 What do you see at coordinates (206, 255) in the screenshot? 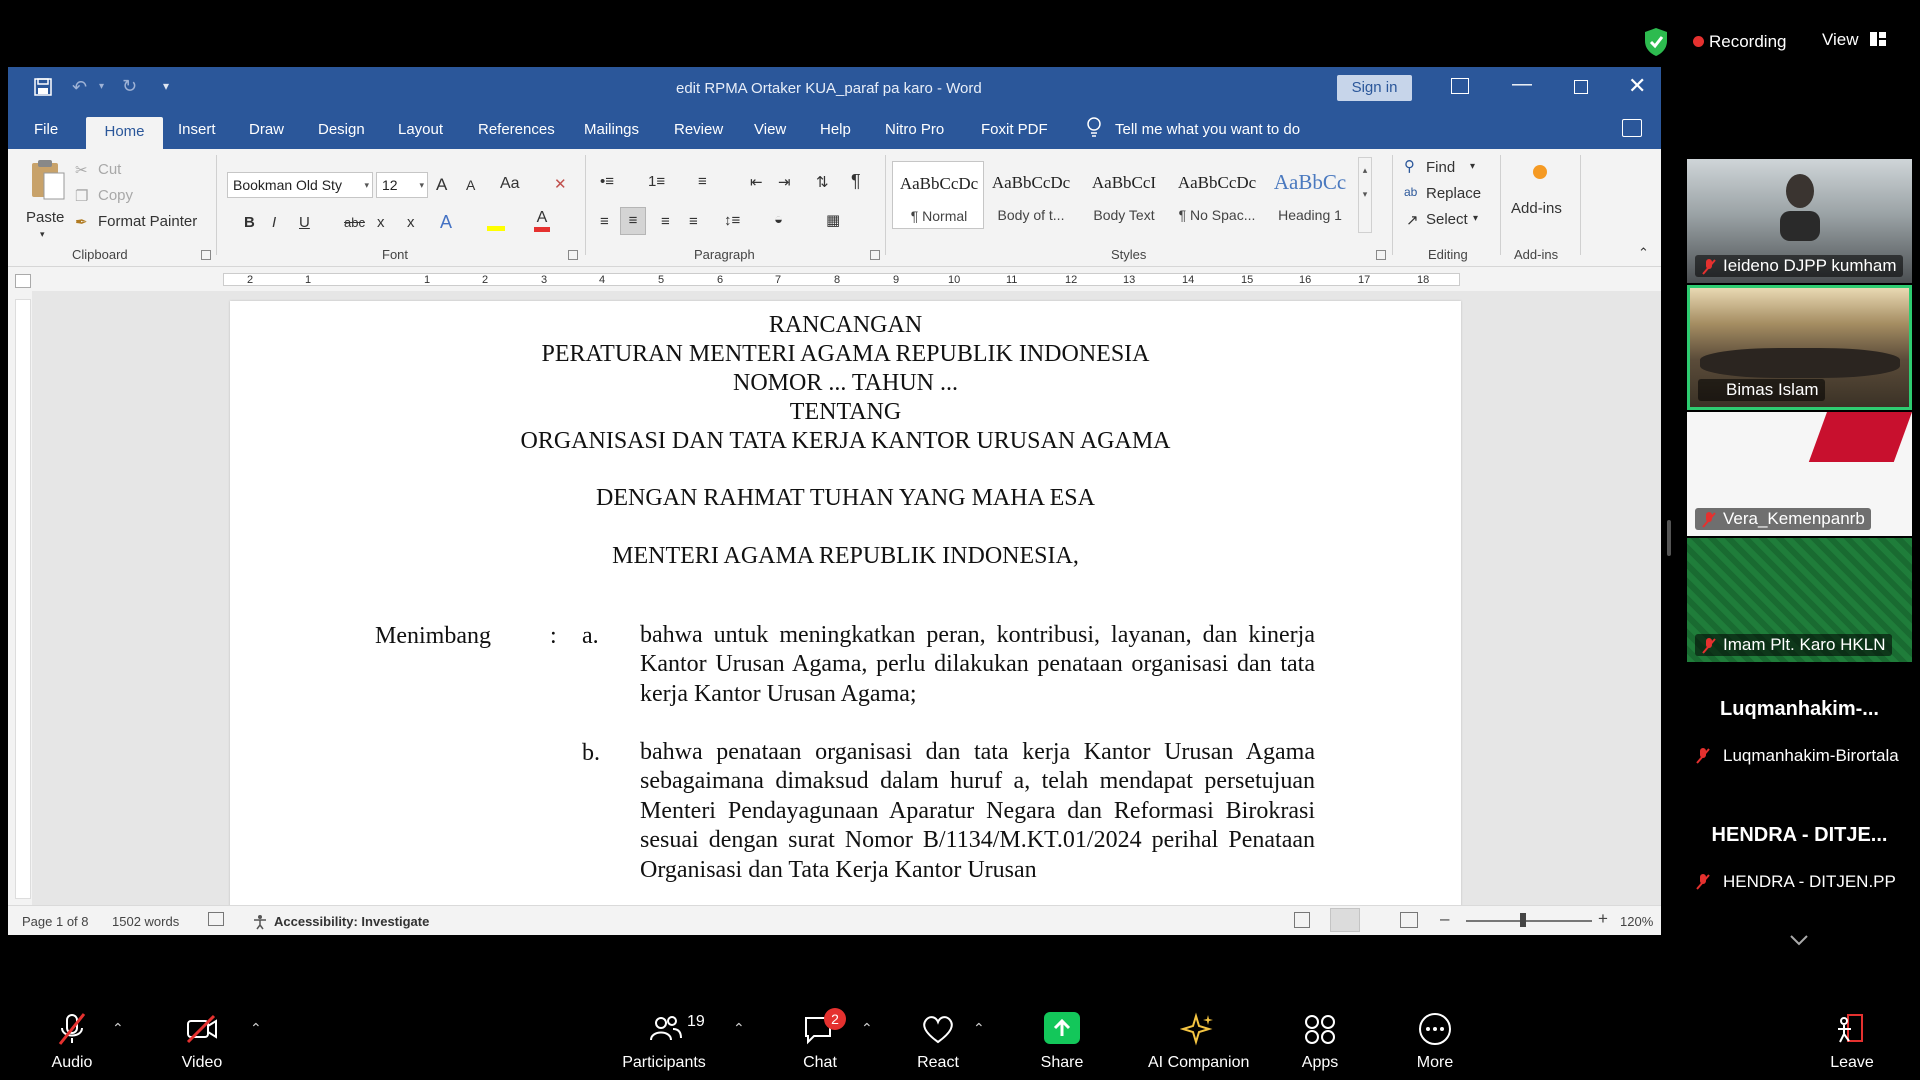
I see `clipboard-launcher-icon` at bounding box center [206, 255].